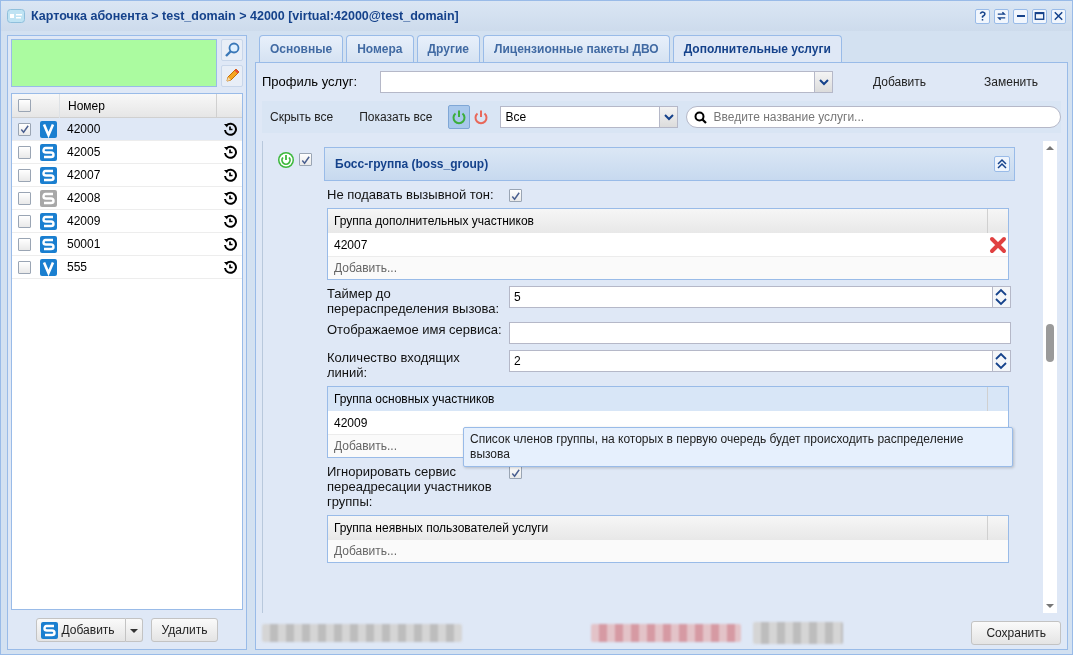 The image size is (1073, 655). I want to click on grid-cell-text: 42007, so click(351, 245).